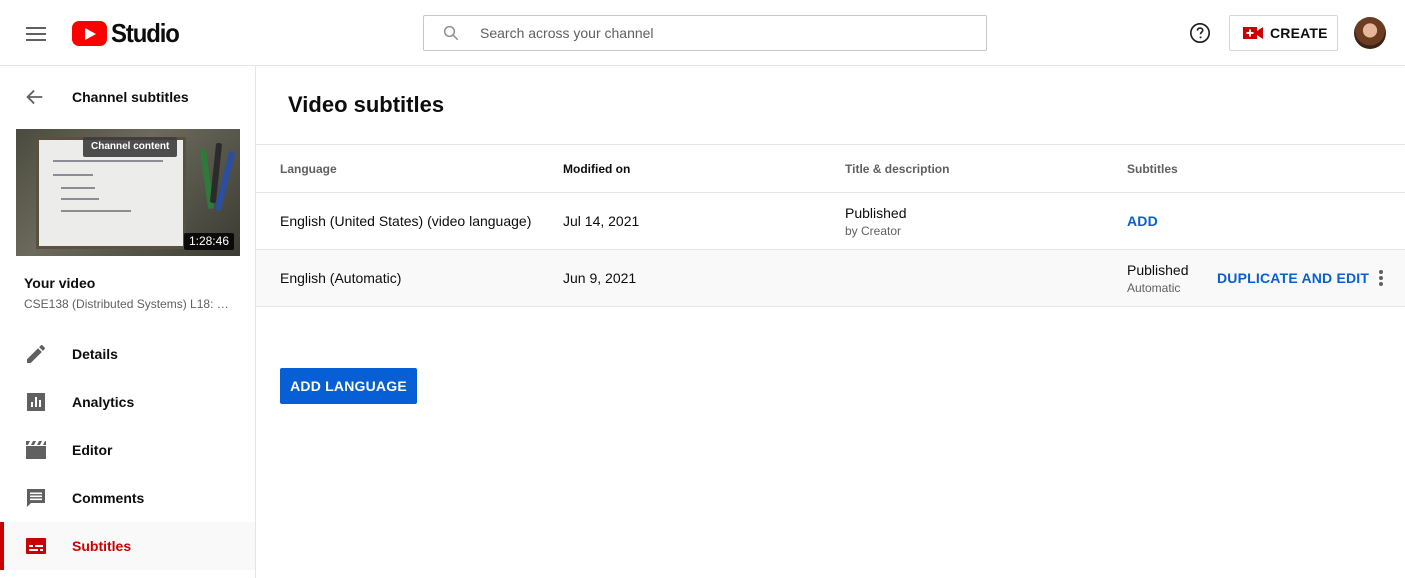  Describe the element at coordinates (60, 283) in the screenshot. I see `your-video-label: Your video` at that location.